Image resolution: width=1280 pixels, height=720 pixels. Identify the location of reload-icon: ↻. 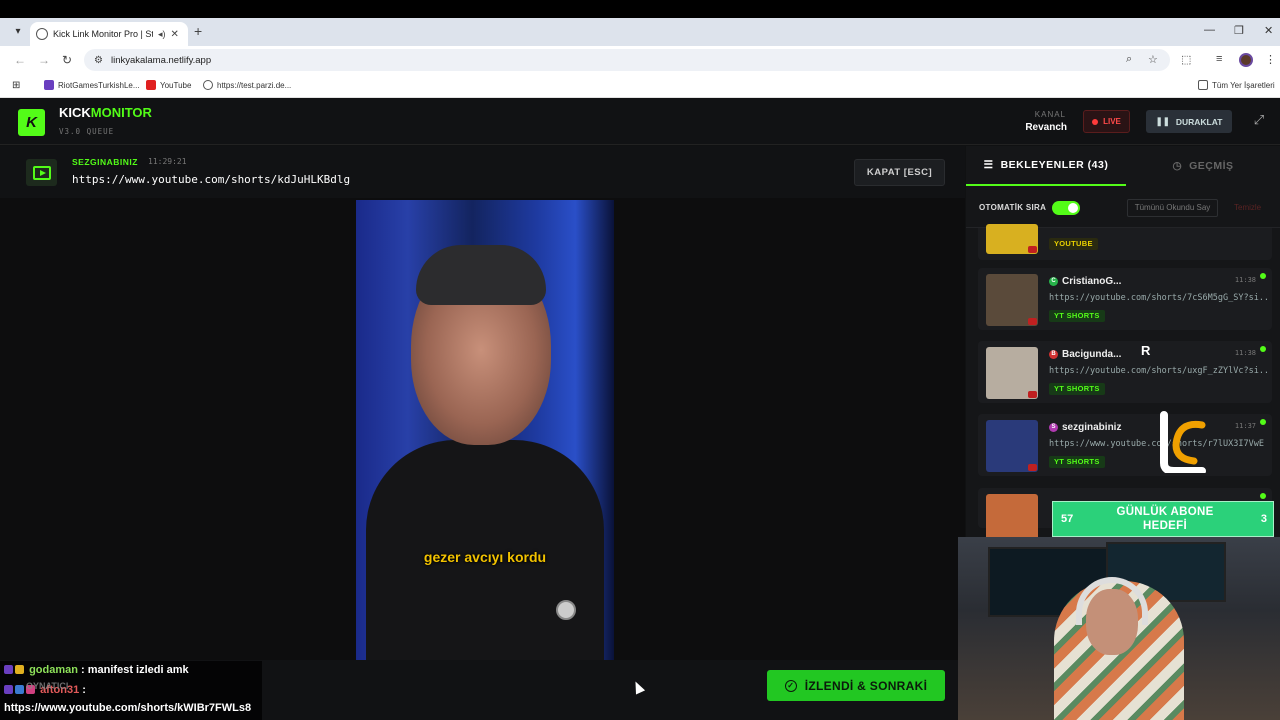
(67, 60).